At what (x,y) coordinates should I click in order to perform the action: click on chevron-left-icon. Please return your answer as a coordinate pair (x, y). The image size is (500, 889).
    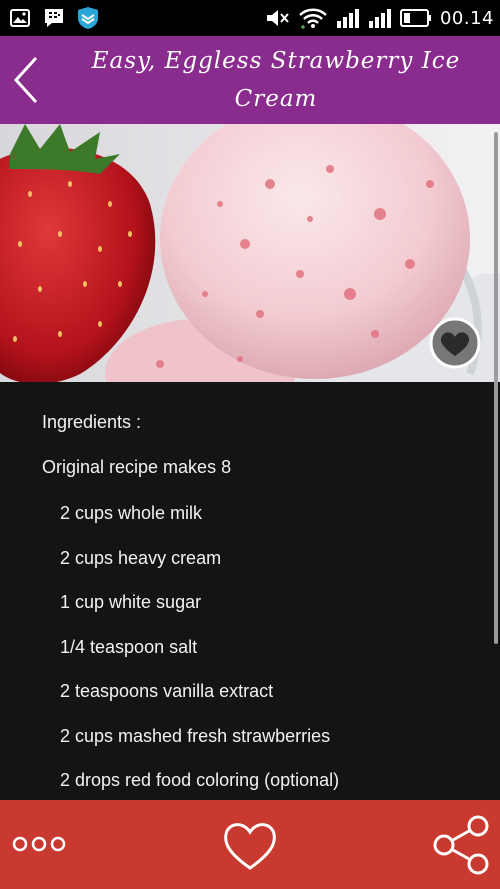
    Looking at the image, I should click on (25, 80).